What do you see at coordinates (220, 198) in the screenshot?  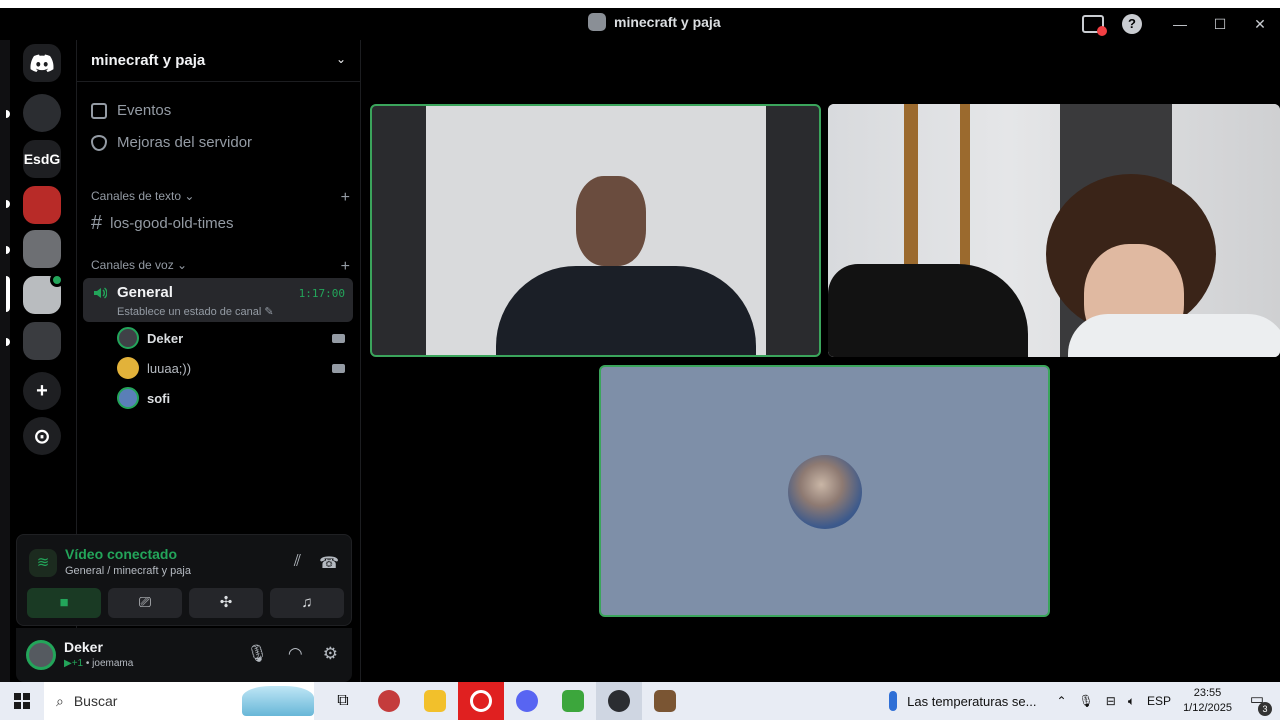 I see `text-category: Canales de texto ⌄ +` at bounding box center [220, 198].